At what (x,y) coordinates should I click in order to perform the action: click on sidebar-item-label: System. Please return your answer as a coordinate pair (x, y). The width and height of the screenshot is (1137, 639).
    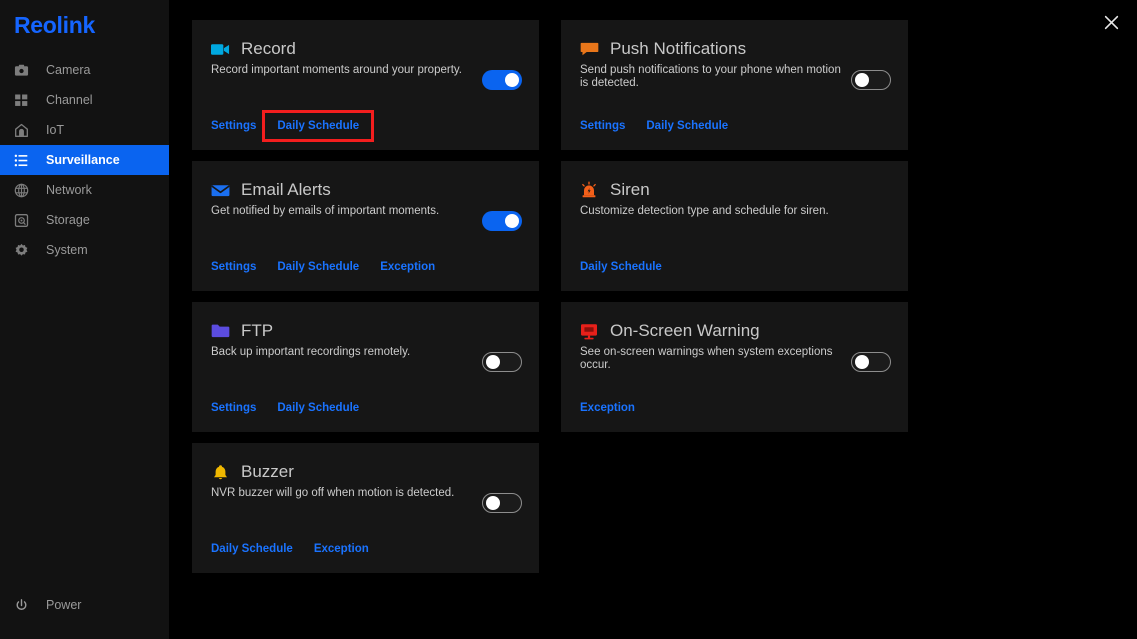
    Looking at the image, I should click on (67, 250).